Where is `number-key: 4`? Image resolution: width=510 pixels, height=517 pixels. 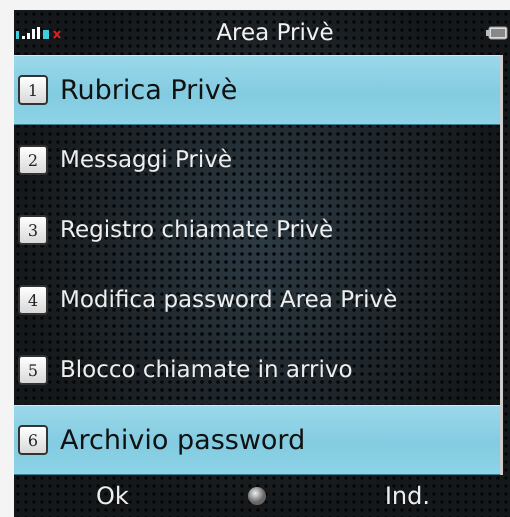 number-key: 4 is located at coordinates (33, 300).